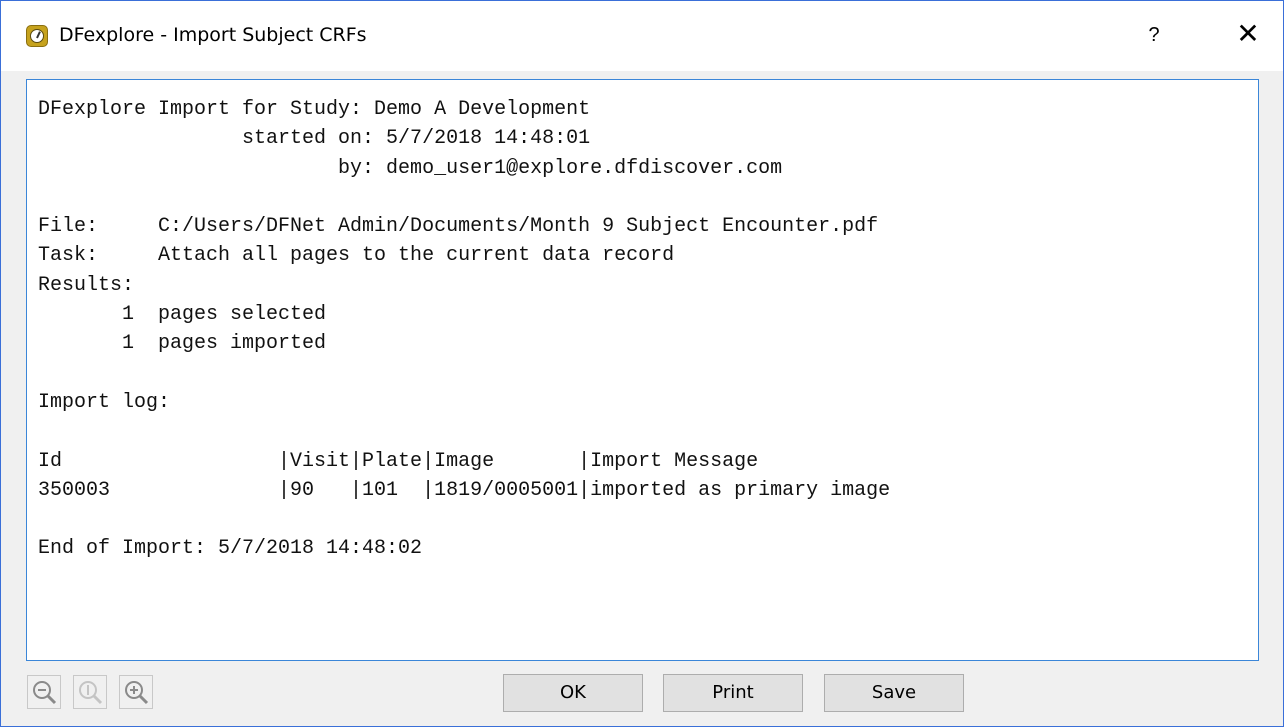 The width and height of the screenshot is (1284, 727). Describe the element at coordinates (37, 36) in the screenshot. I see `dfexplore-clock-icon` at that location.